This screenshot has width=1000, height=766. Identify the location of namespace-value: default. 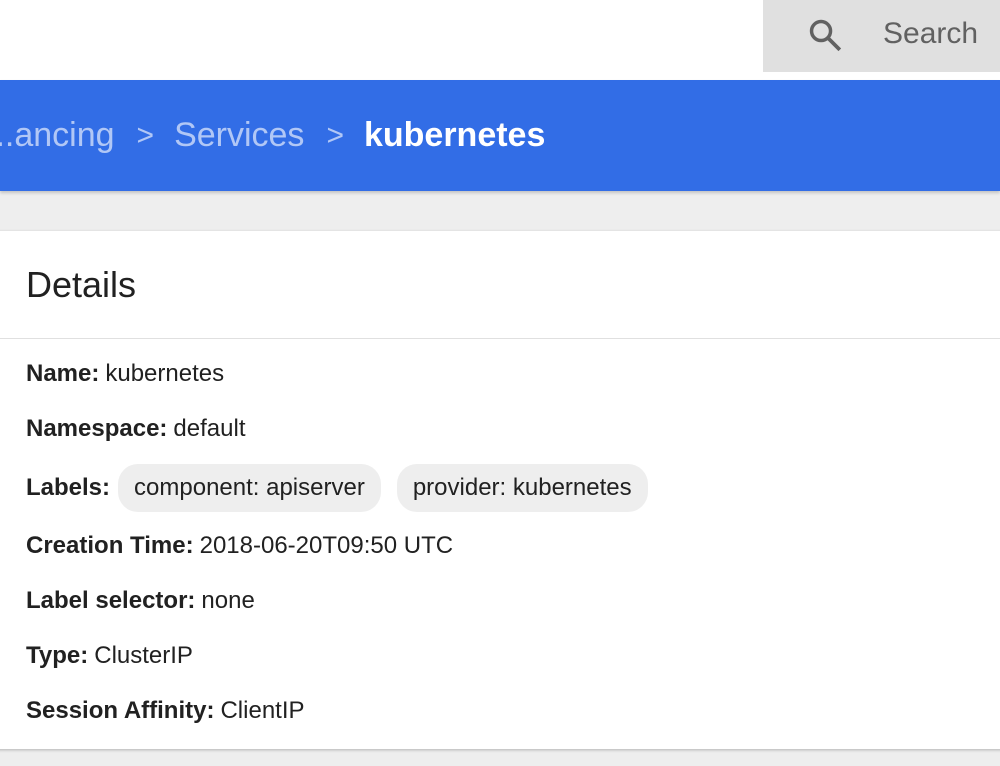
(209, 428).